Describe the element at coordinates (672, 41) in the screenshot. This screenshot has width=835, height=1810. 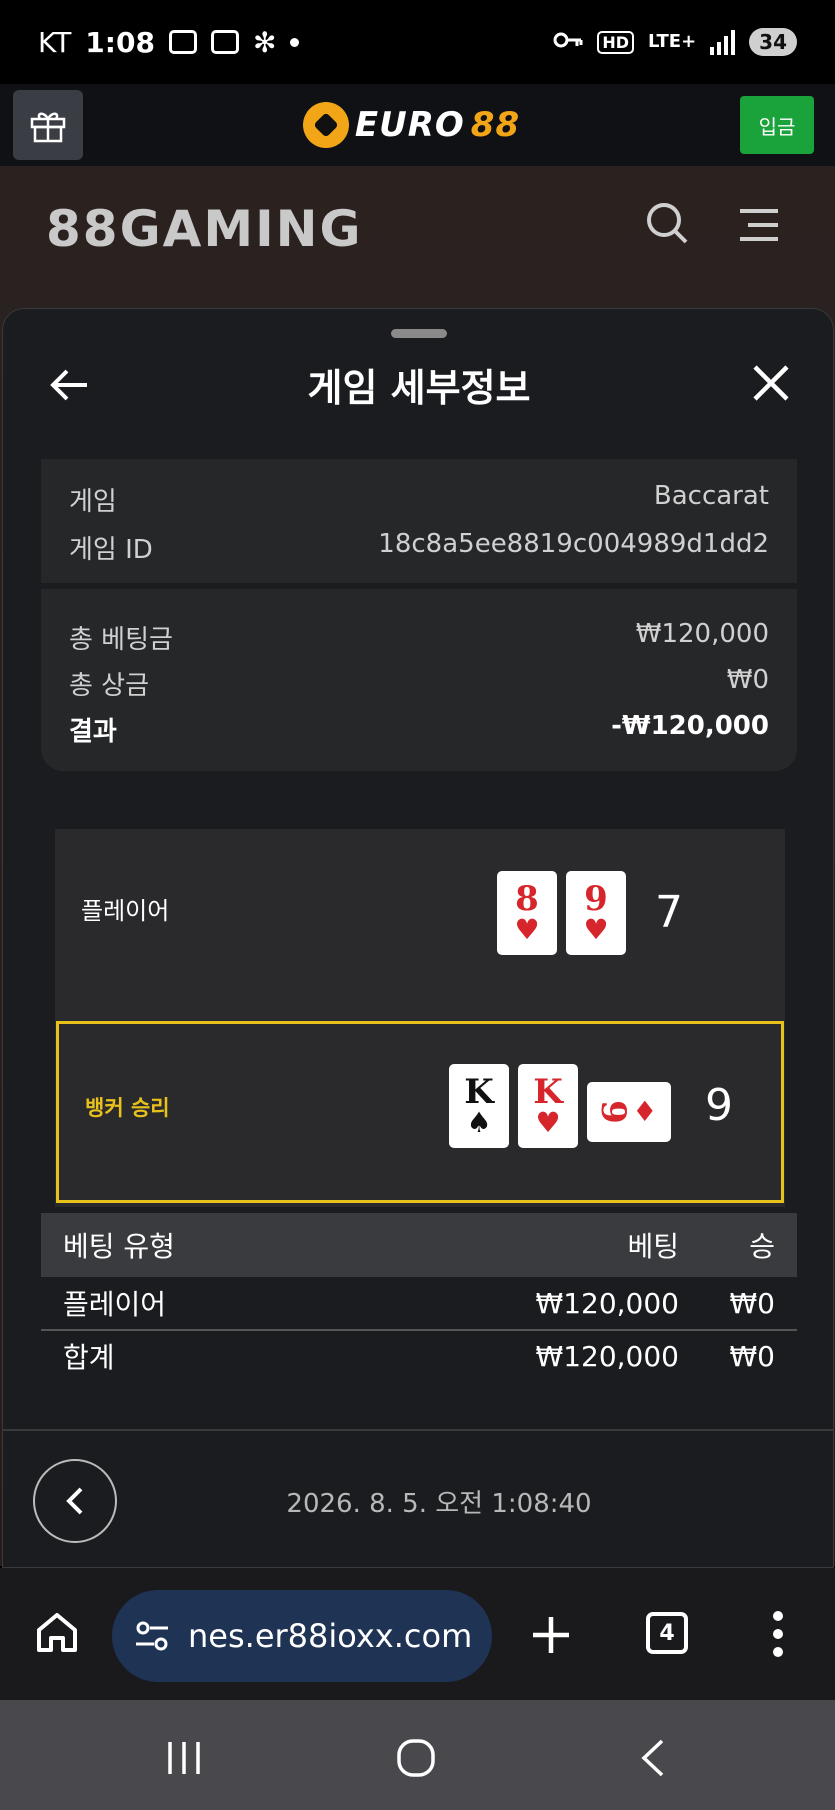
I see `lte-icon: LTE+` at that location.